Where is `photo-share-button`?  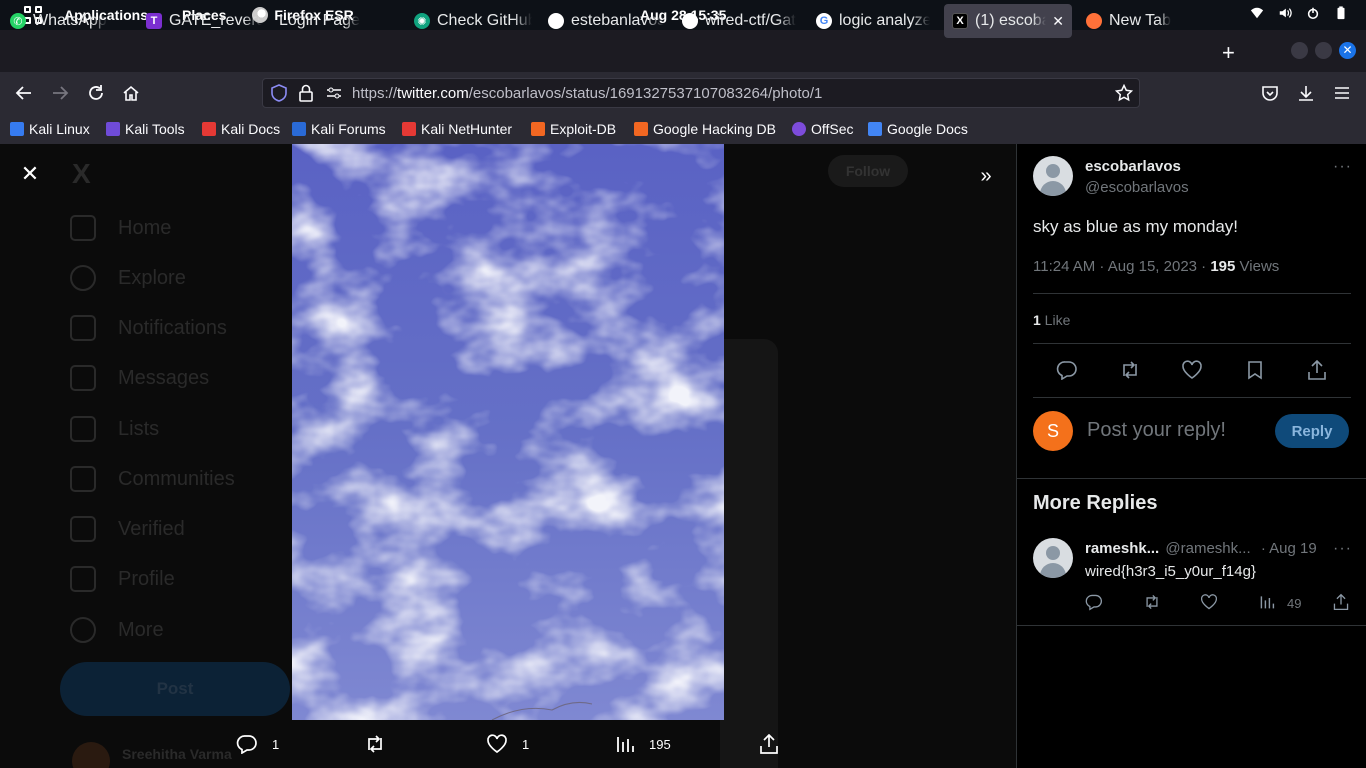 photo-share-button is located at coordinates (776, 744).